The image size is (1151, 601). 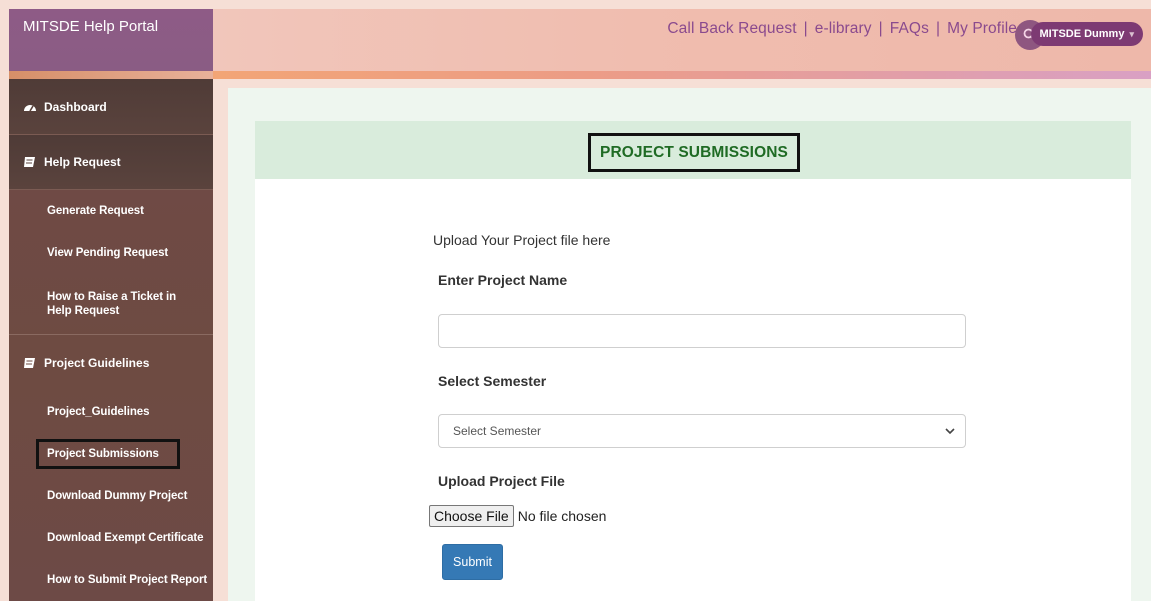 What do you see at coordinates (731, 28) in the screenshot?
I see `nav-link-call-back: Call Back Request` at bounding box center [731, 28].